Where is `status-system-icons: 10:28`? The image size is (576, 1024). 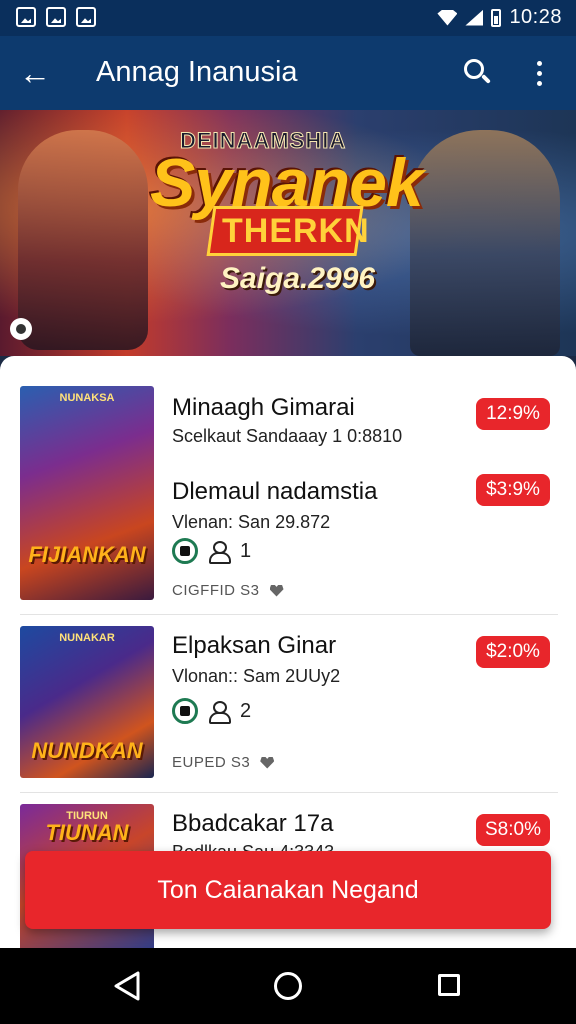 status-system-icons: 10:28 is located at coordinates (499, 17).